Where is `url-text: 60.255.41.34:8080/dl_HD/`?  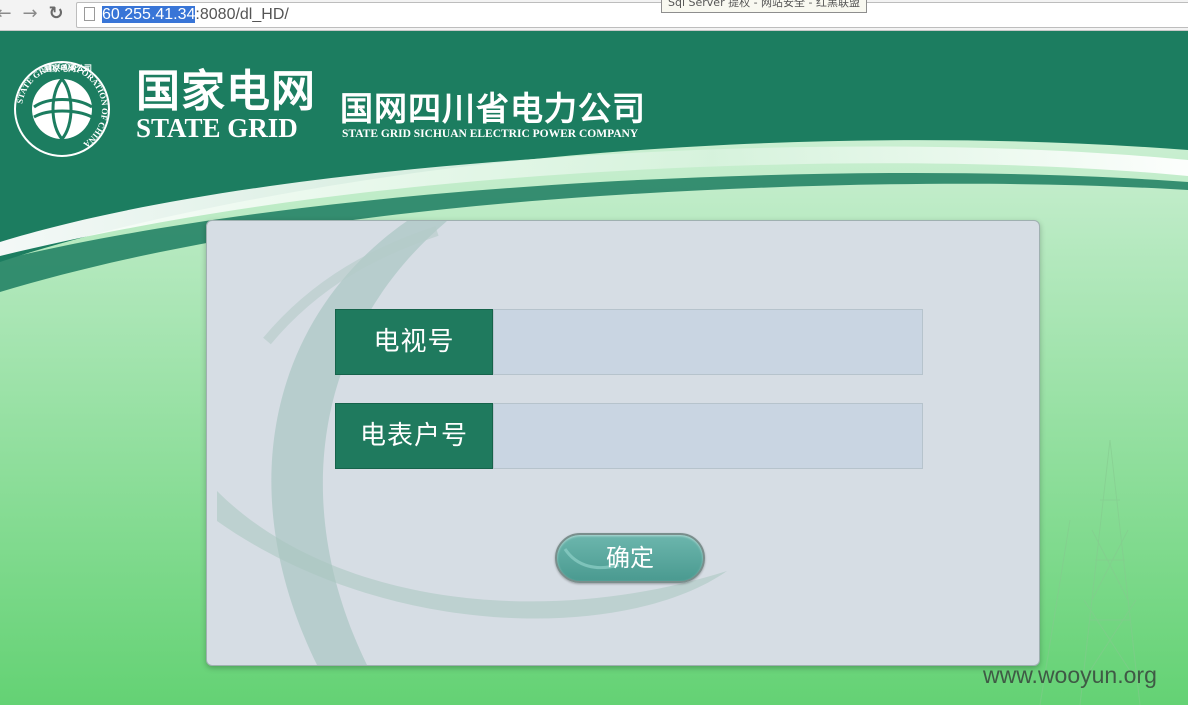 url-text: 60.255.41.34:8080/dl_HD/ is located at coordinates (195, 15).